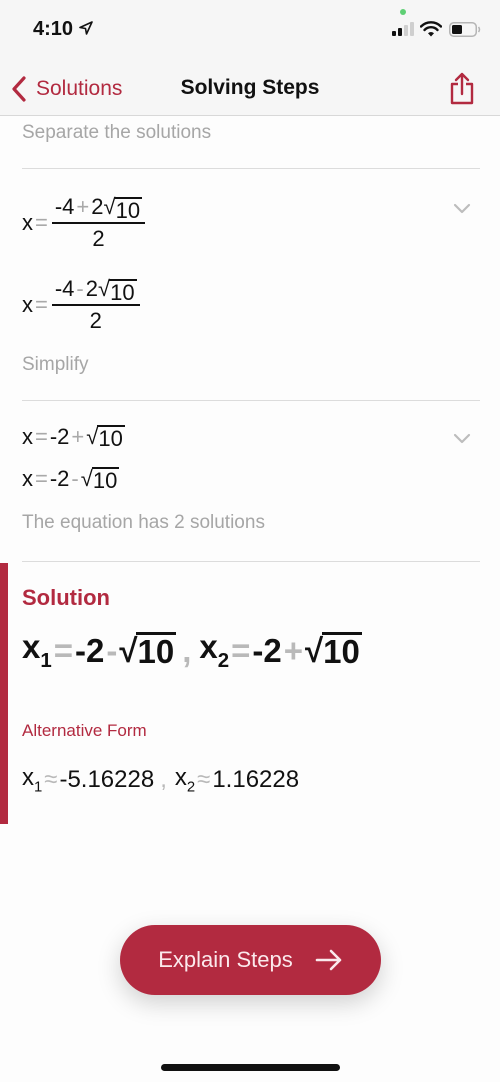 Image resolution: width=500 pixels, height=1082 pixels. What do you see at coordinates (465, 29) in the screenshot?
I see `battery-icon` at bounding box center [465, 29].